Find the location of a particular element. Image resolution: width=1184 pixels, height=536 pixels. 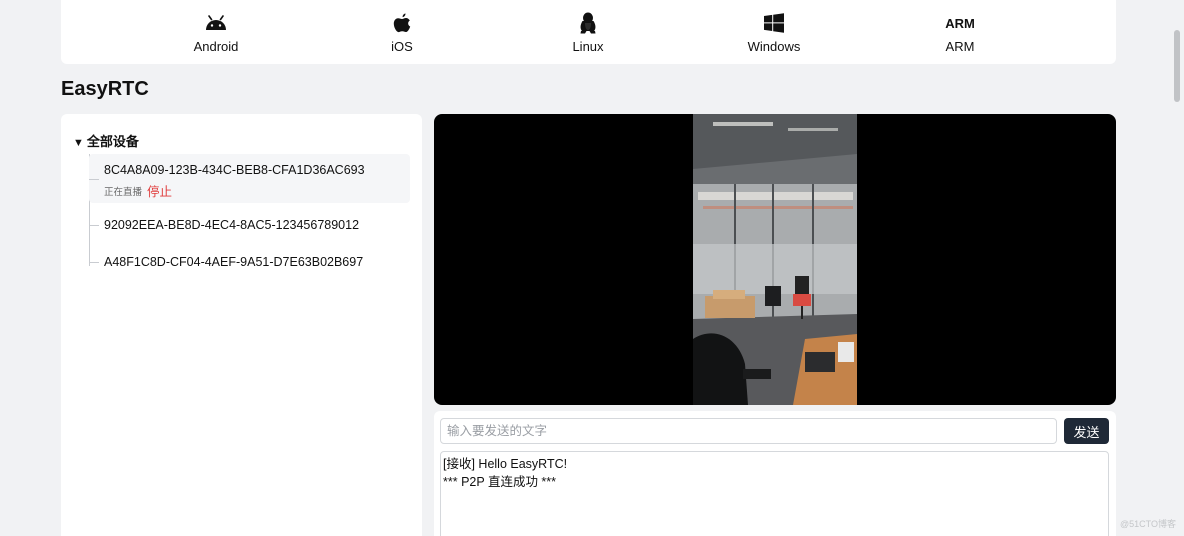

arm-logo-text: ARM is located at coordinates (960, 23).